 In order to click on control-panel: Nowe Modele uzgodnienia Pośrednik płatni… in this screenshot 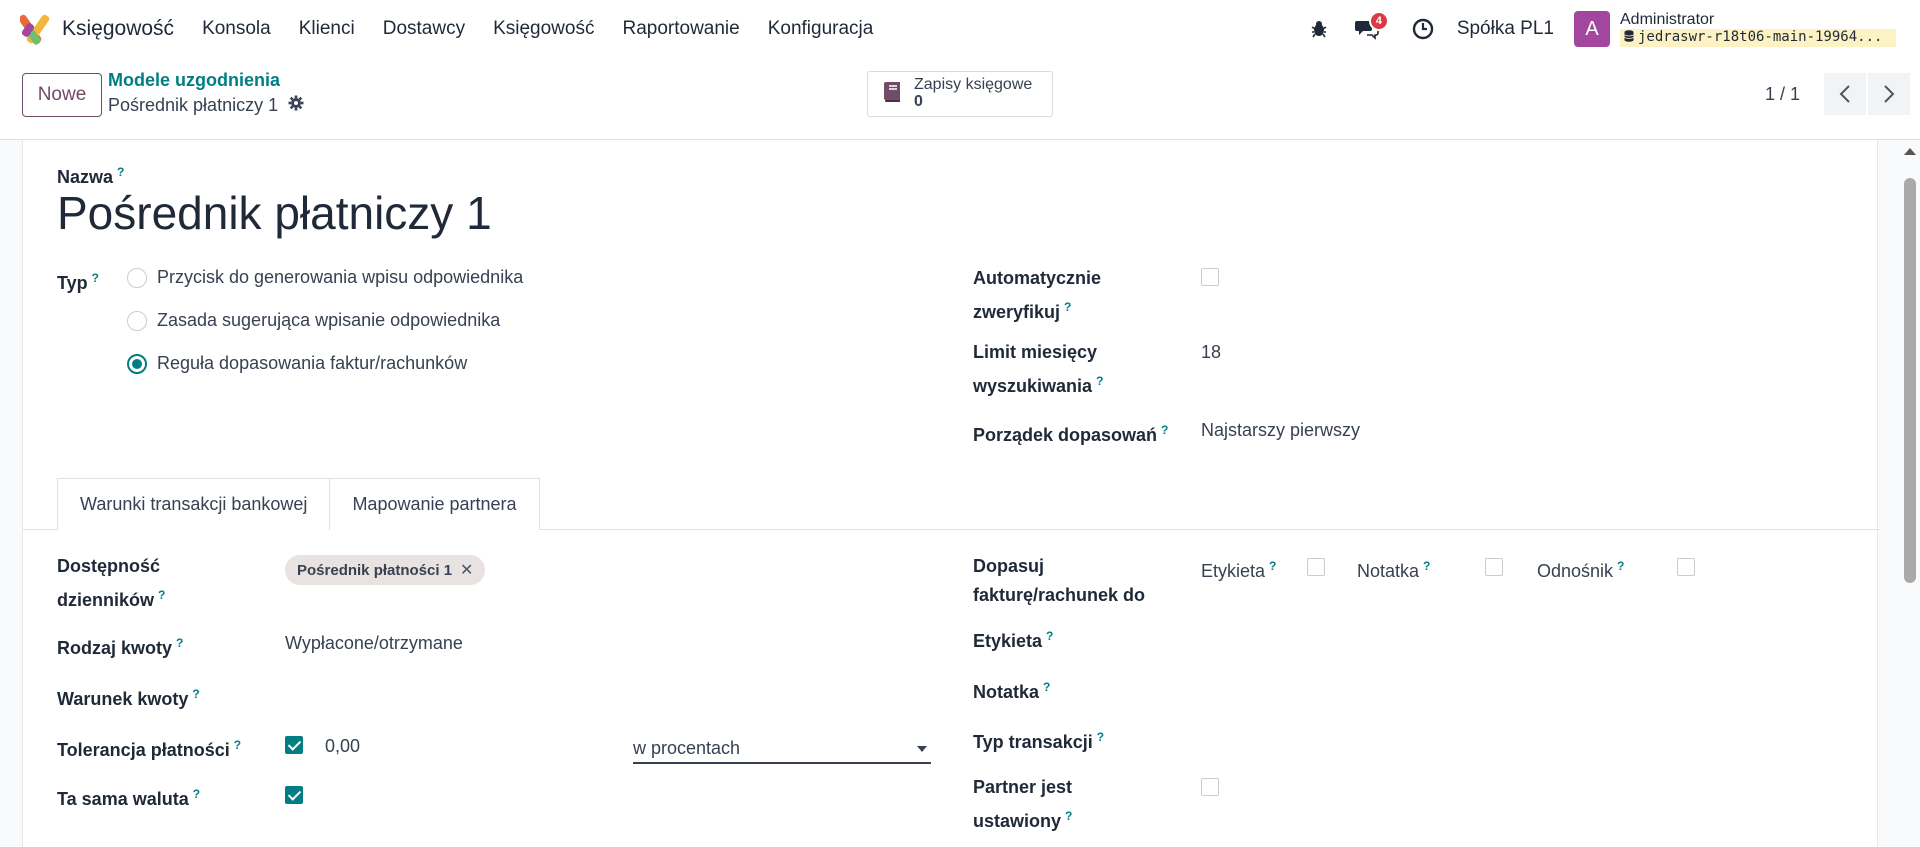, I will do `click(960, 99)`.